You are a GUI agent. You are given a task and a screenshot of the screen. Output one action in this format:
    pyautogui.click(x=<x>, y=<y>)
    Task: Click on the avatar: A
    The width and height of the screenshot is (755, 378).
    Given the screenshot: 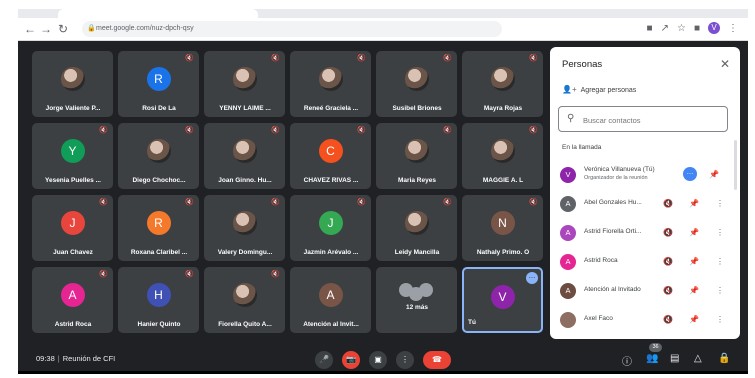 What is the action you would take?
    pyautogui.click(x=568, y=233)
    